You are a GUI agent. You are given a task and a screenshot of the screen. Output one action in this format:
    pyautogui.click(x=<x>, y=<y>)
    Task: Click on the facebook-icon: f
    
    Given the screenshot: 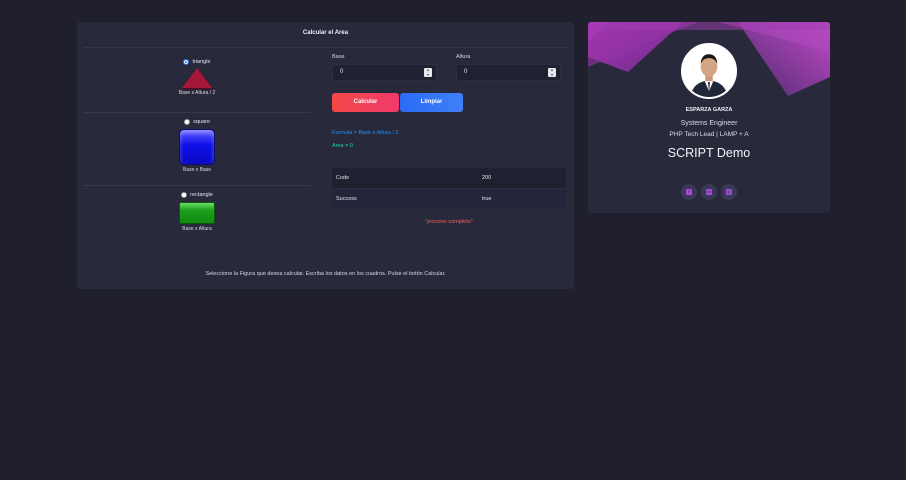 What is the action you would take?
    pyautogui.click(x=689, y=192)
    